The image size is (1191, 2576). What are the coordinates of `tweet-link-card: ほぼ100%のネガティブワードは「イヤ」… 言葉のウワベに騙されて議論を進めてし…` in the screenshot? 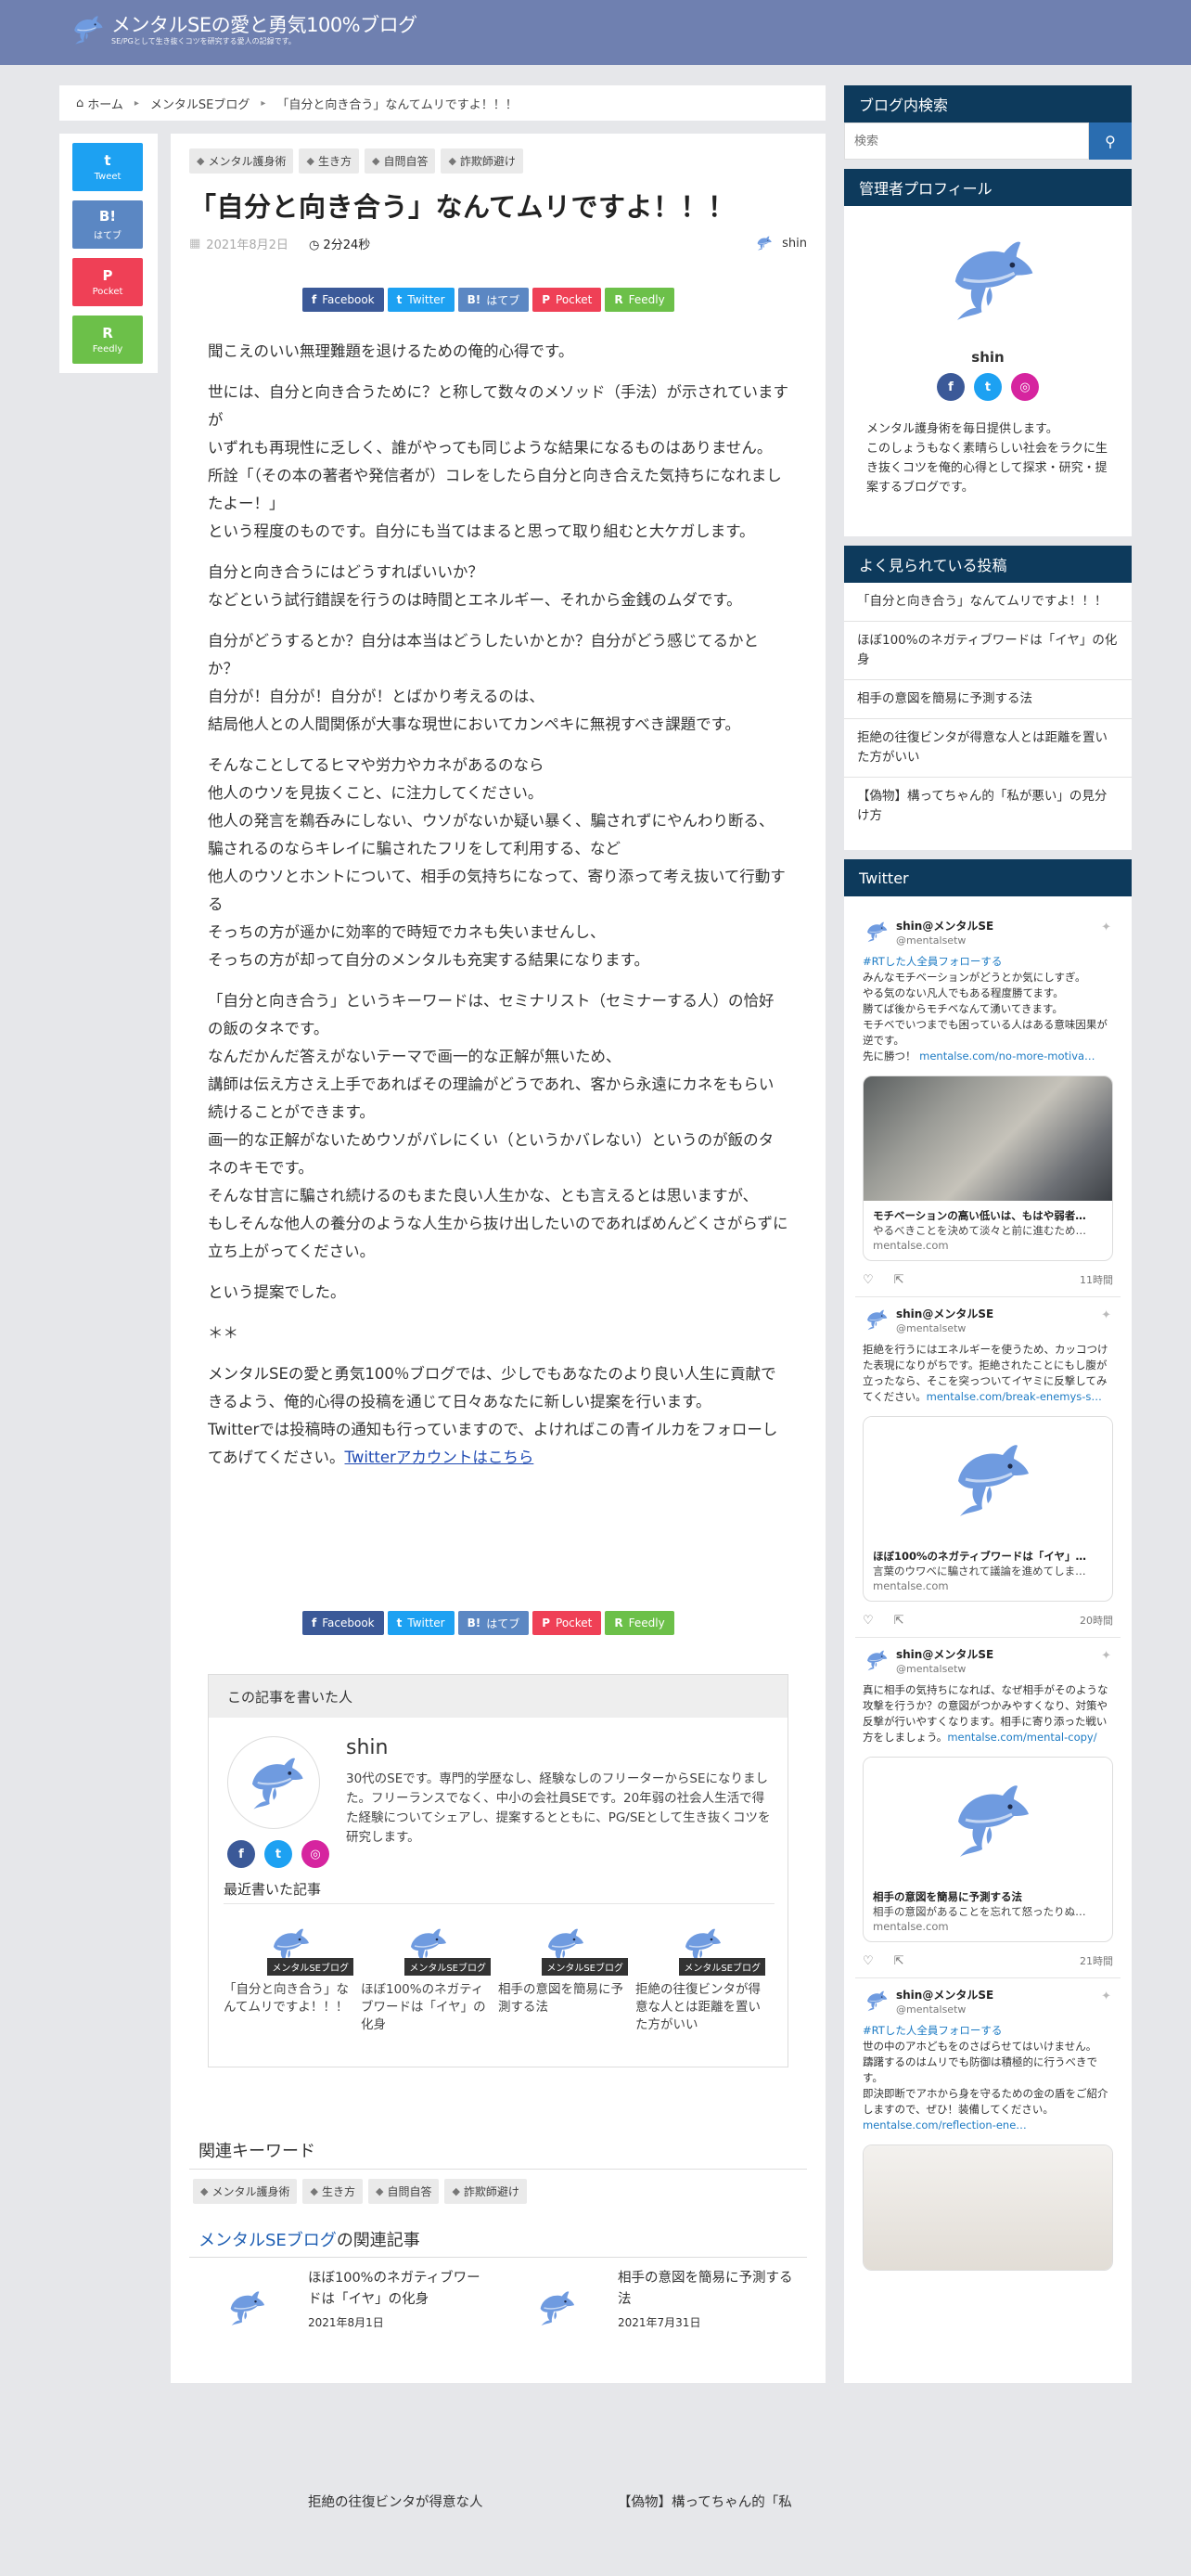 It's located at (988, 1509).